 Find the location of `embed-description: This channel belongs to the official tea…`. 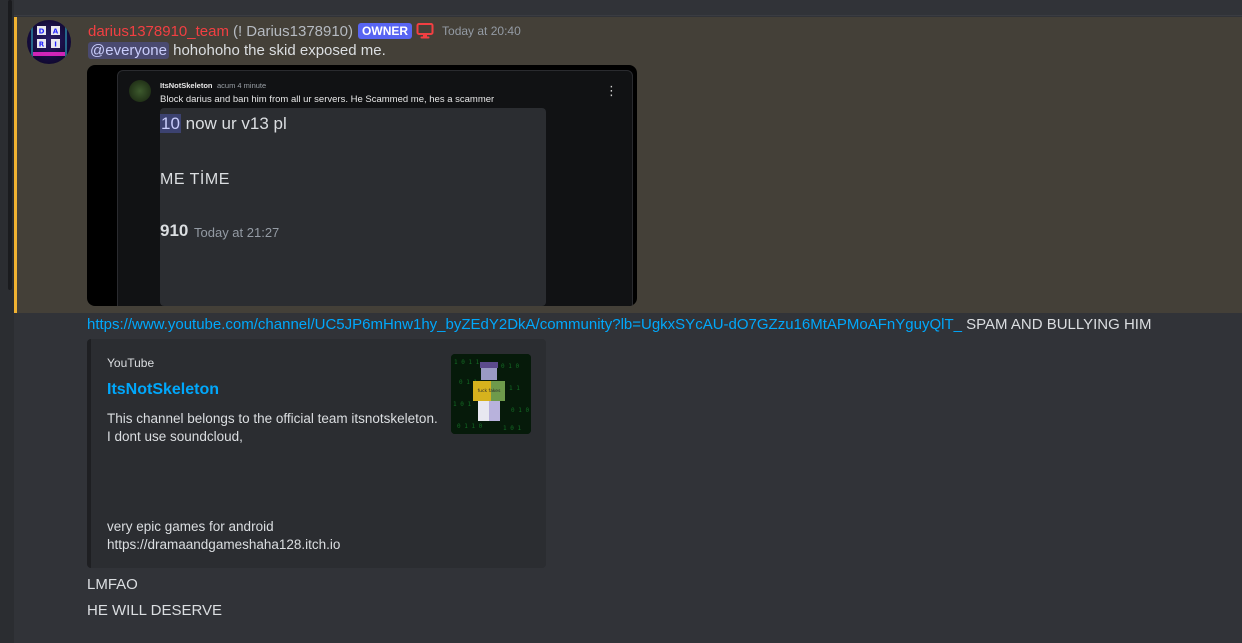

embed-description: This channel belongs to the official tea… is located at coordinates (272, 427).